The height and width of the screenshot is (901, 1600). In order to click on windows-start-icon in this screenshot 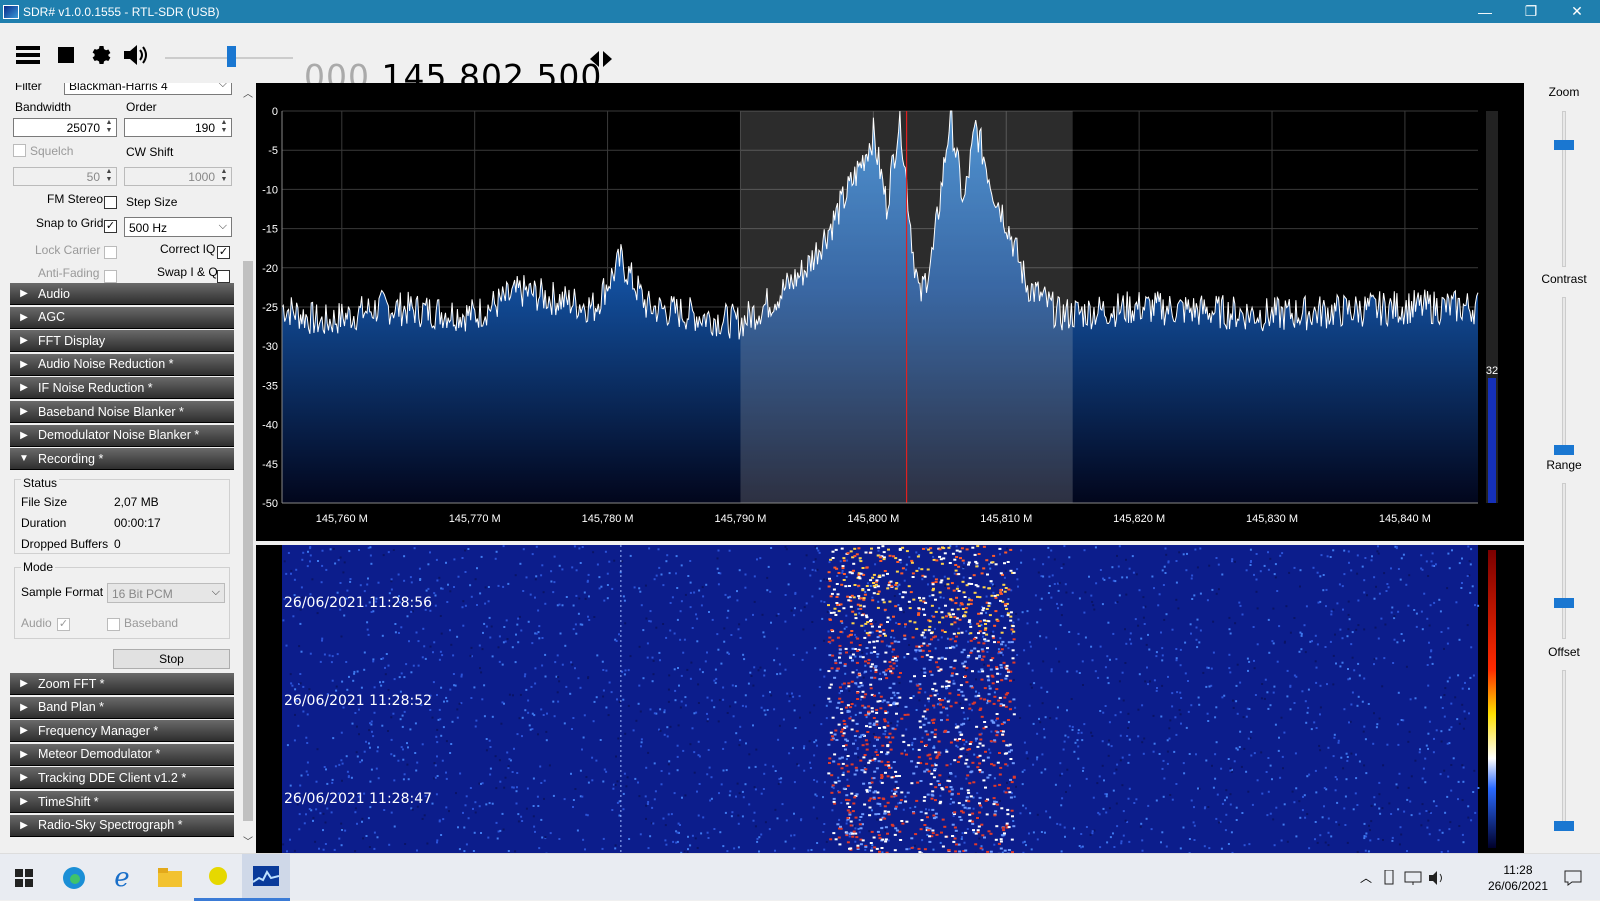, I will do `click(24, 877)`.